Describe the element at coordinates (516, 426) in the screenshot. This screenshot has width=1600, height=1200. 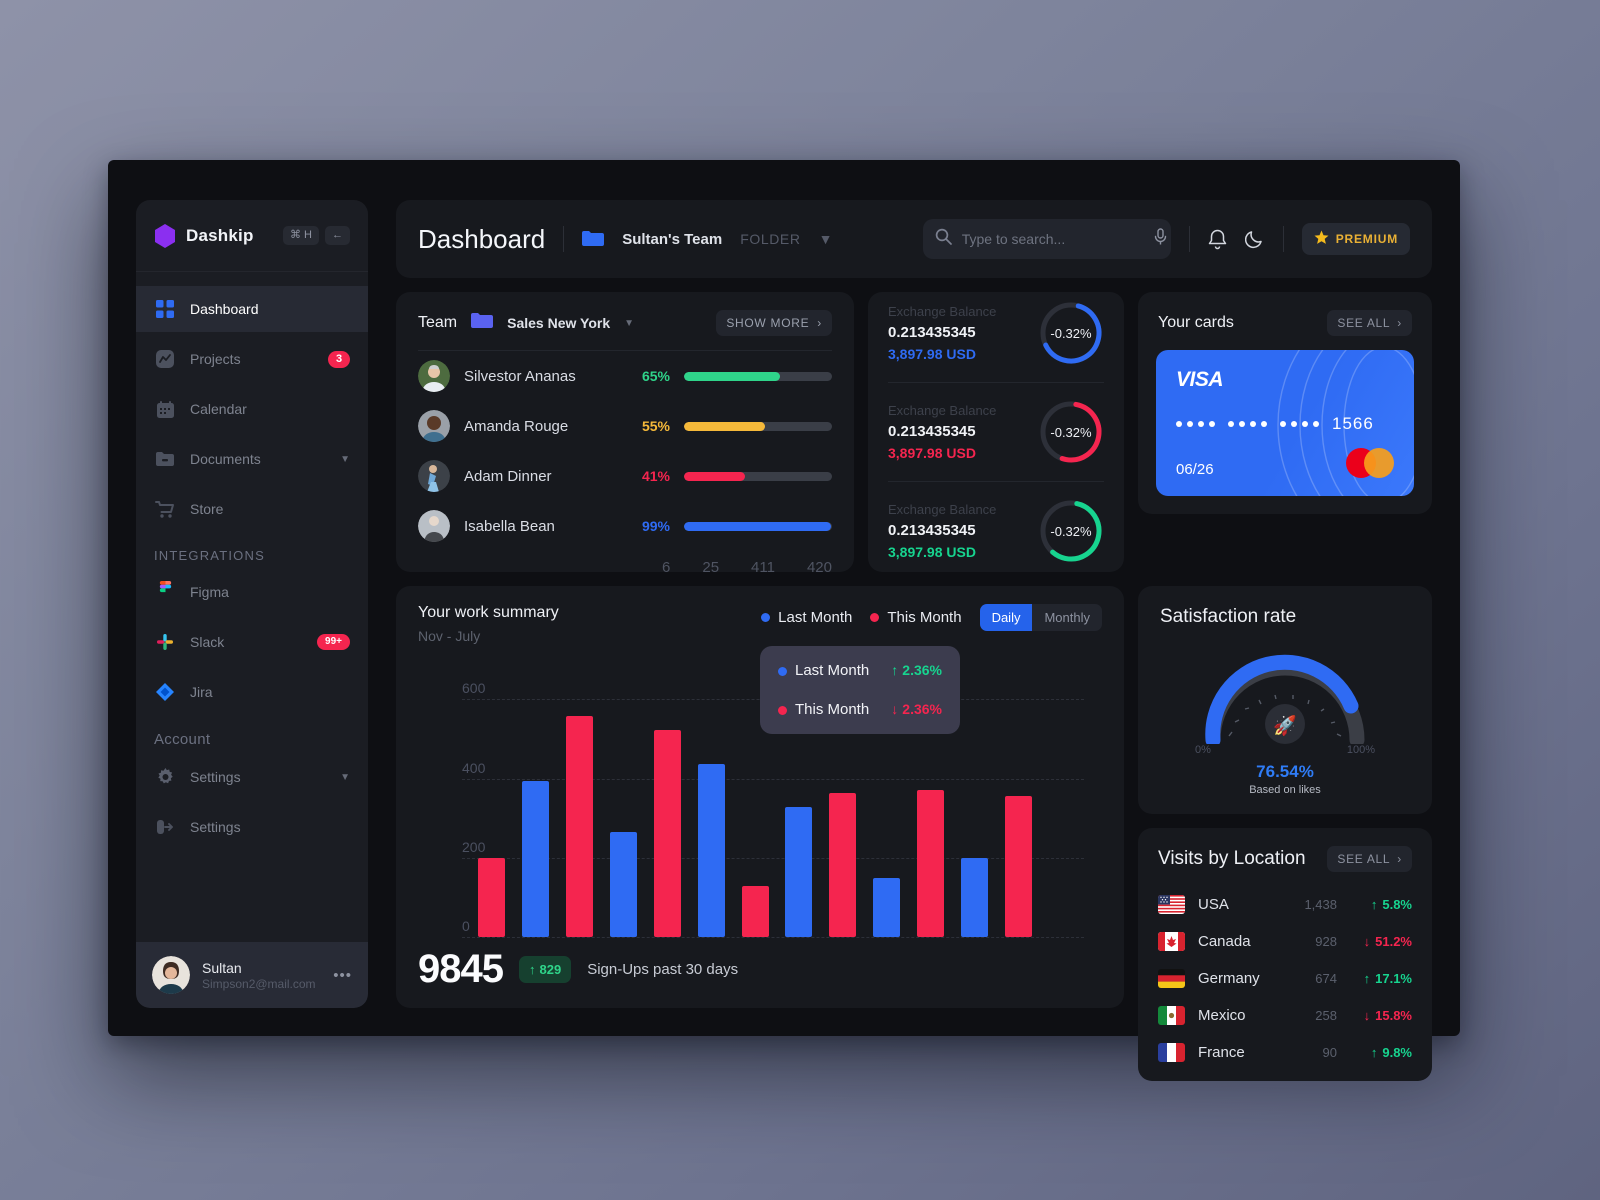
I see `member-name: Amanda Rouge` at that location.